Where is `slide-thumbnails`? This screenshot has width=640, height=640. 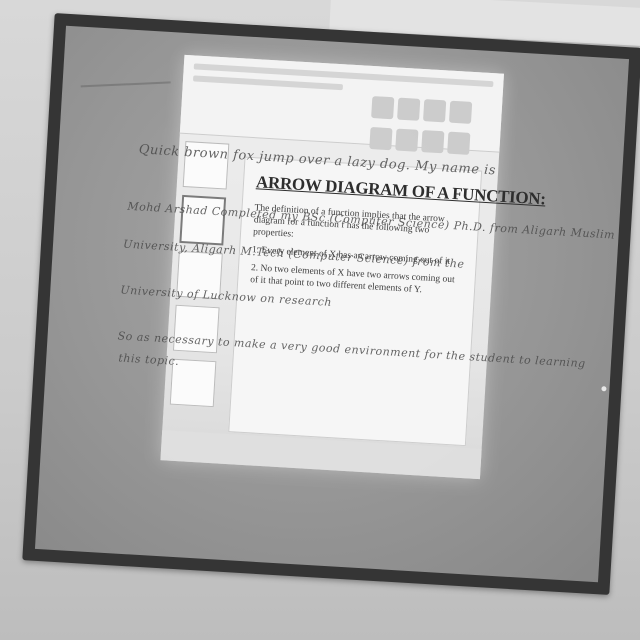
slide-thumbnails is located at coordinates (199, 282).